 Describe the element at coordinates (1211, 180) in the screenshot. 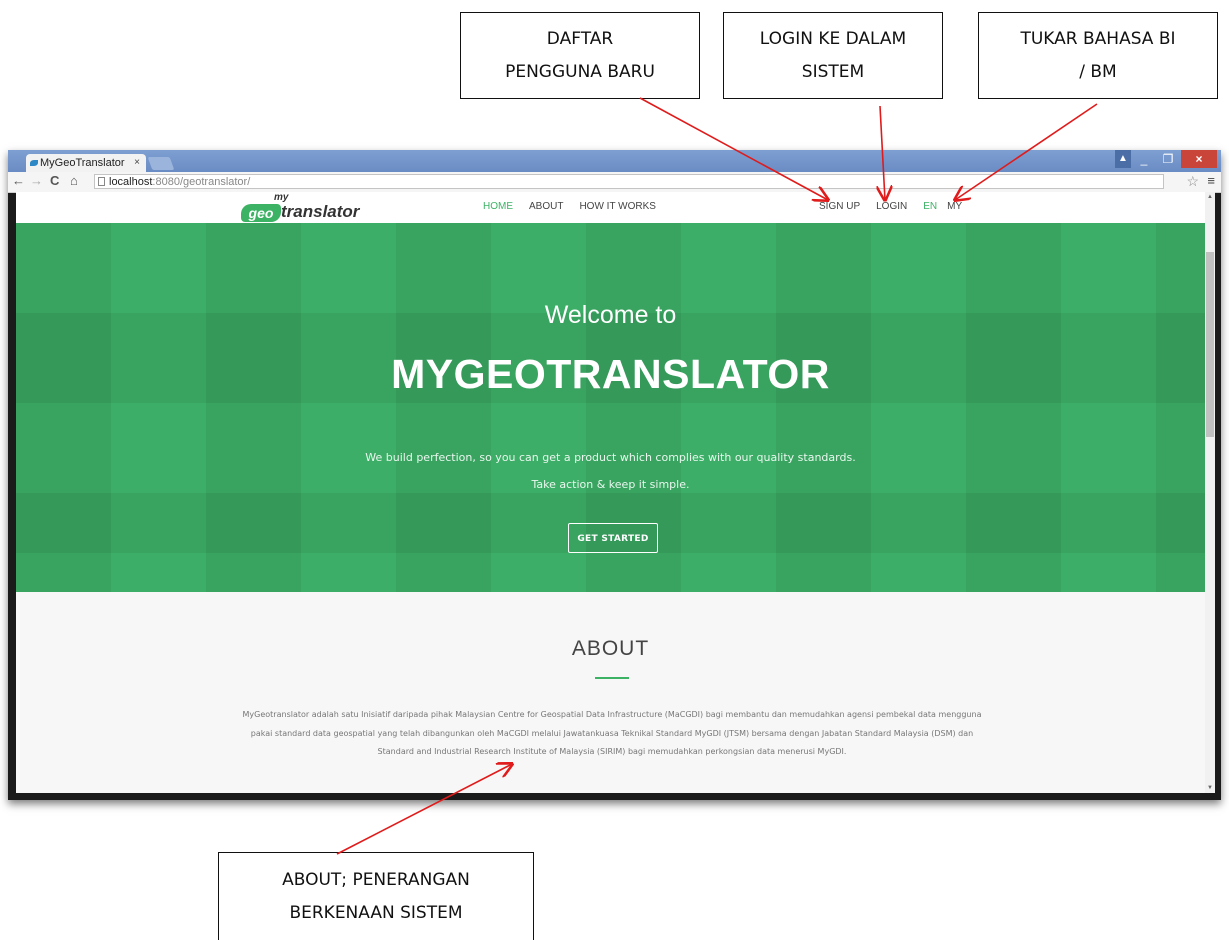

I see `menu-icon: ≡` at that location.